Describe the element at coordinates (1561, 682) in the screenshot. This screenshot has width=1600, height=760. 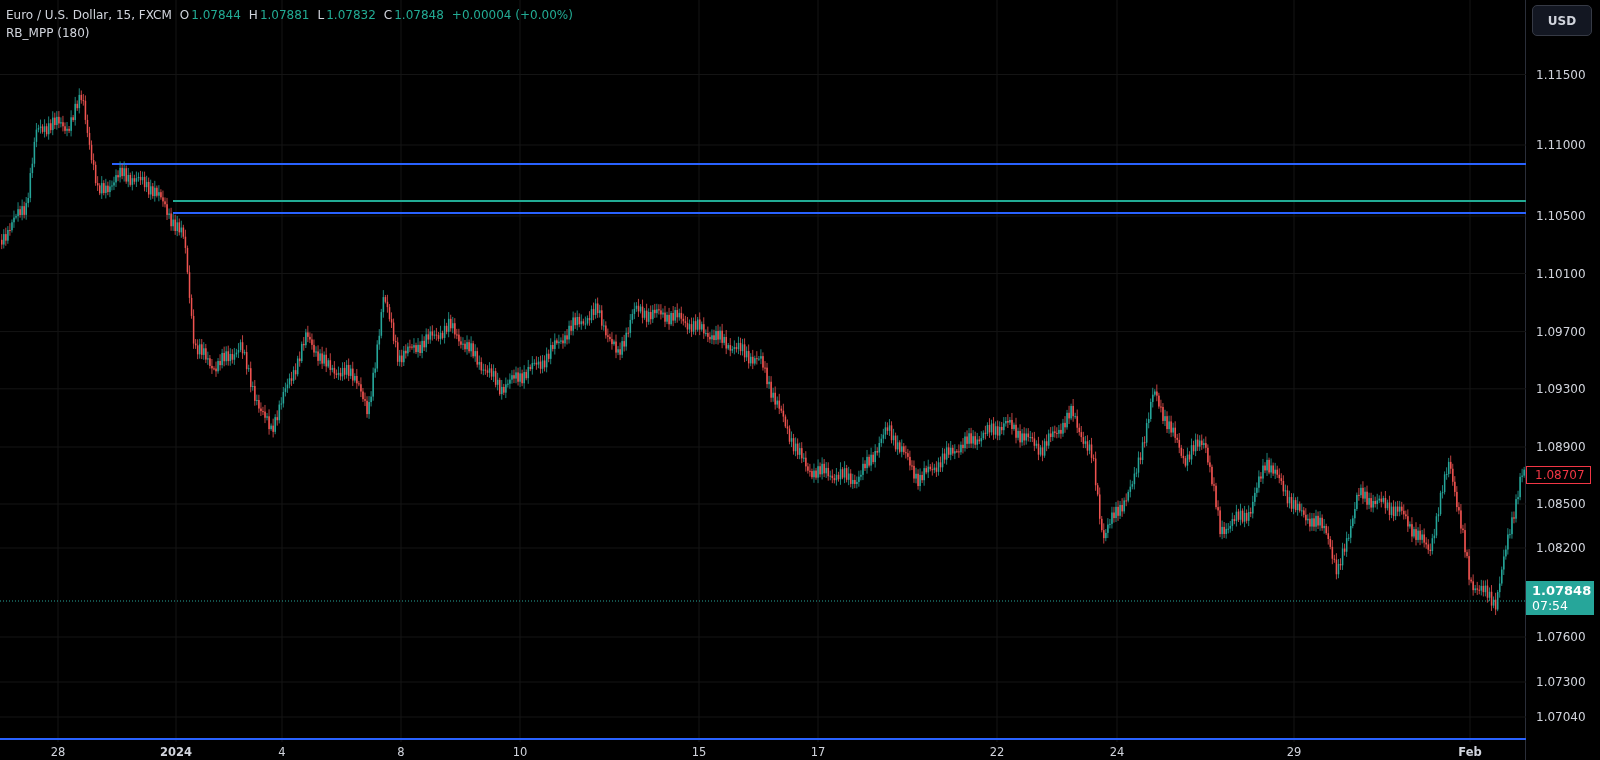
I see `price-axis-label: 1.07300` at that location.